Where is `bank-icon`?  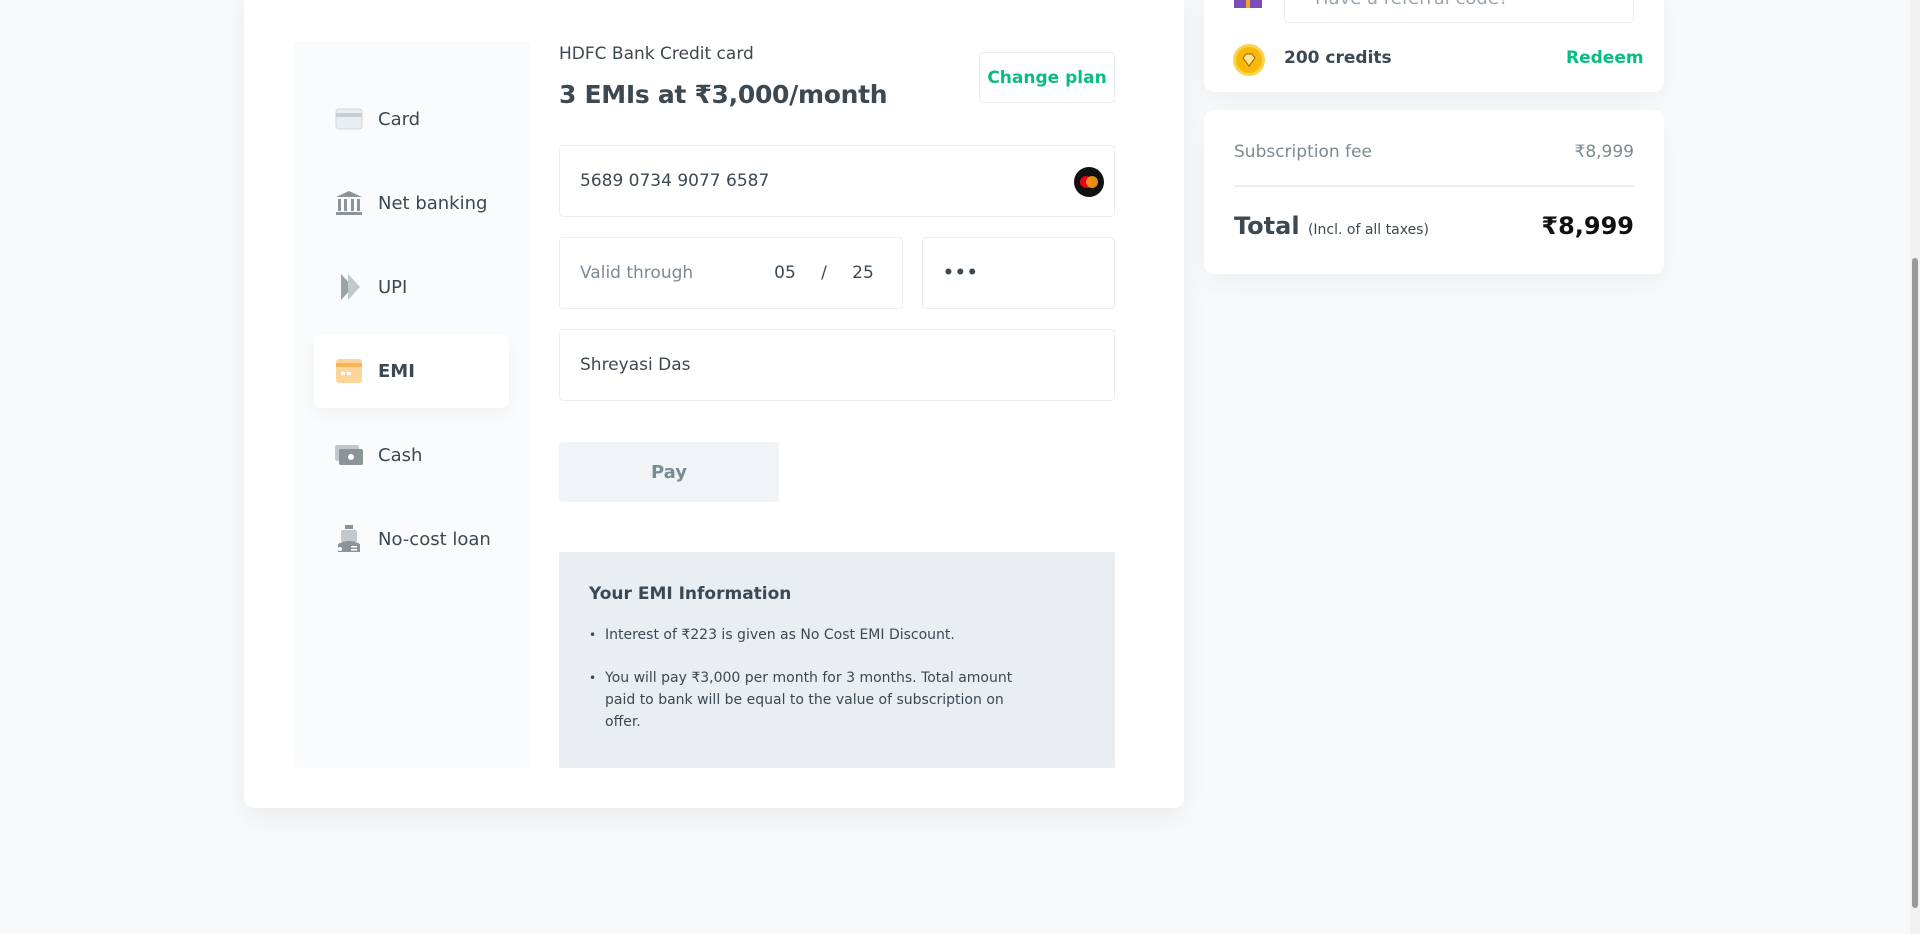
bank-icon is located at coordinates (349, 203).